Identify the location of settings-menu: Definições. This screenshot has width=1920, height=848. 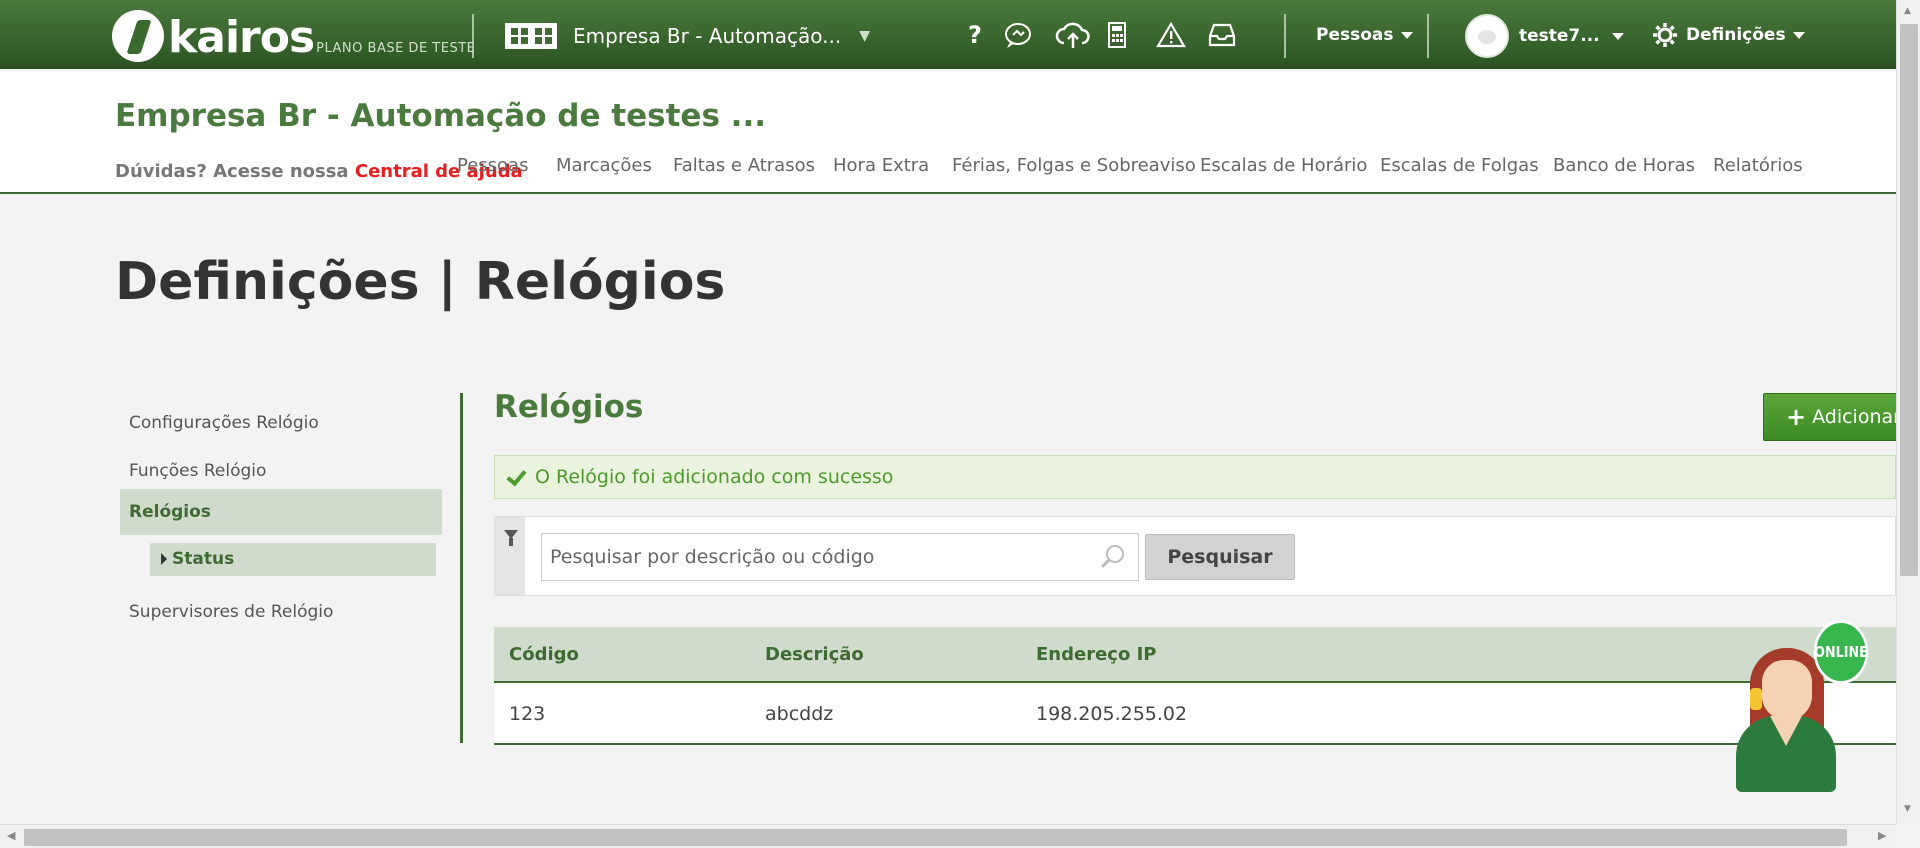
(1728, 35).